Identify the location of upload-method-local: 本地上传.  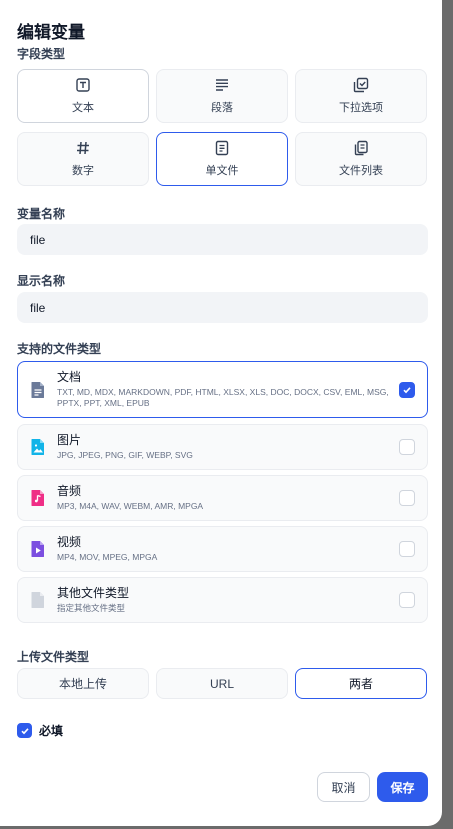
(83, 683).